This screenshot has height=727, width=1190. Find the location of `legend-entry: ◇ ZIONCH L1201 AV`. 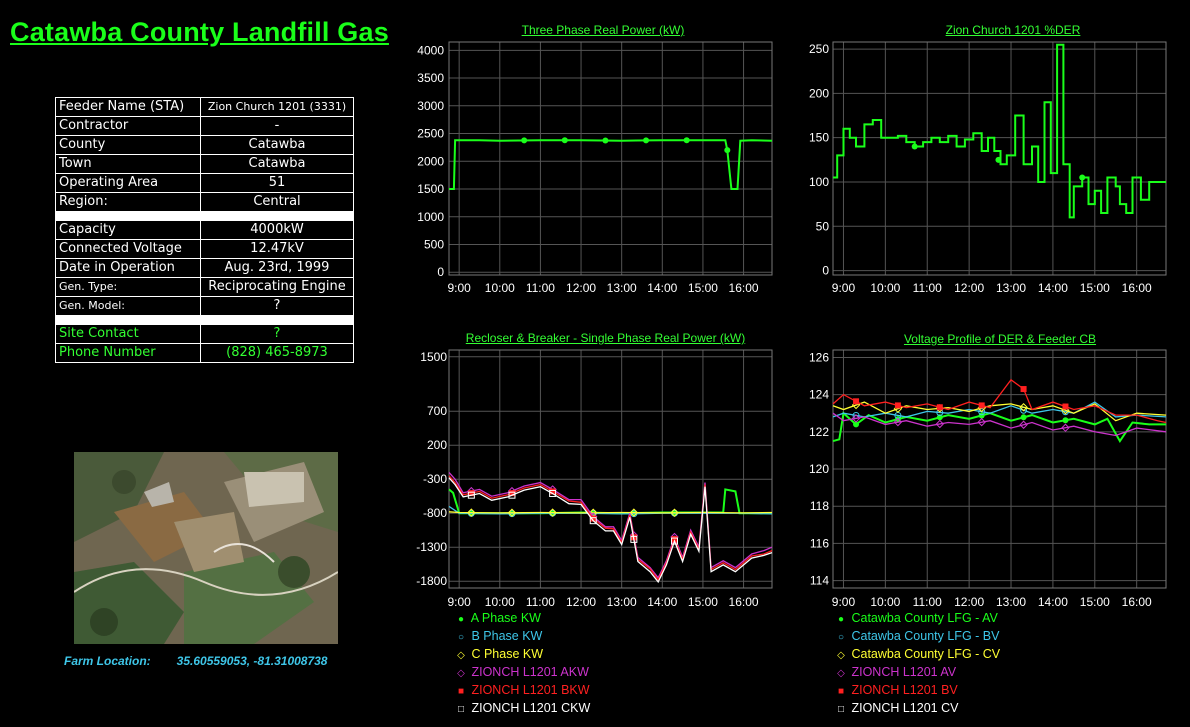

legend-entry: ◇ ZIONCH L1201 AV is located at coordinates (917, 672).